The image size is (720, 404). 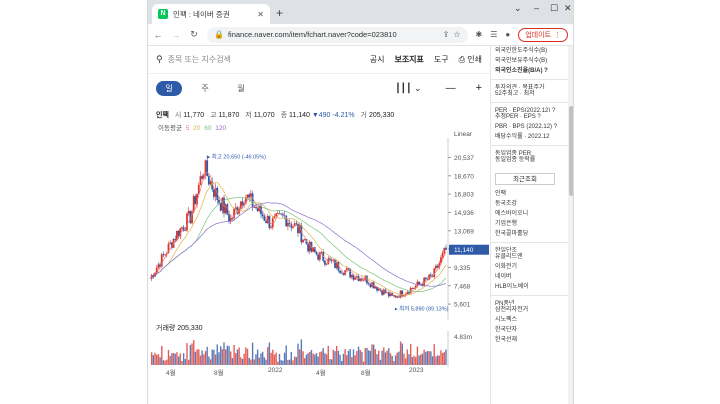 I want to click on disclosure-button: 공시, so click(x=377, y=59).